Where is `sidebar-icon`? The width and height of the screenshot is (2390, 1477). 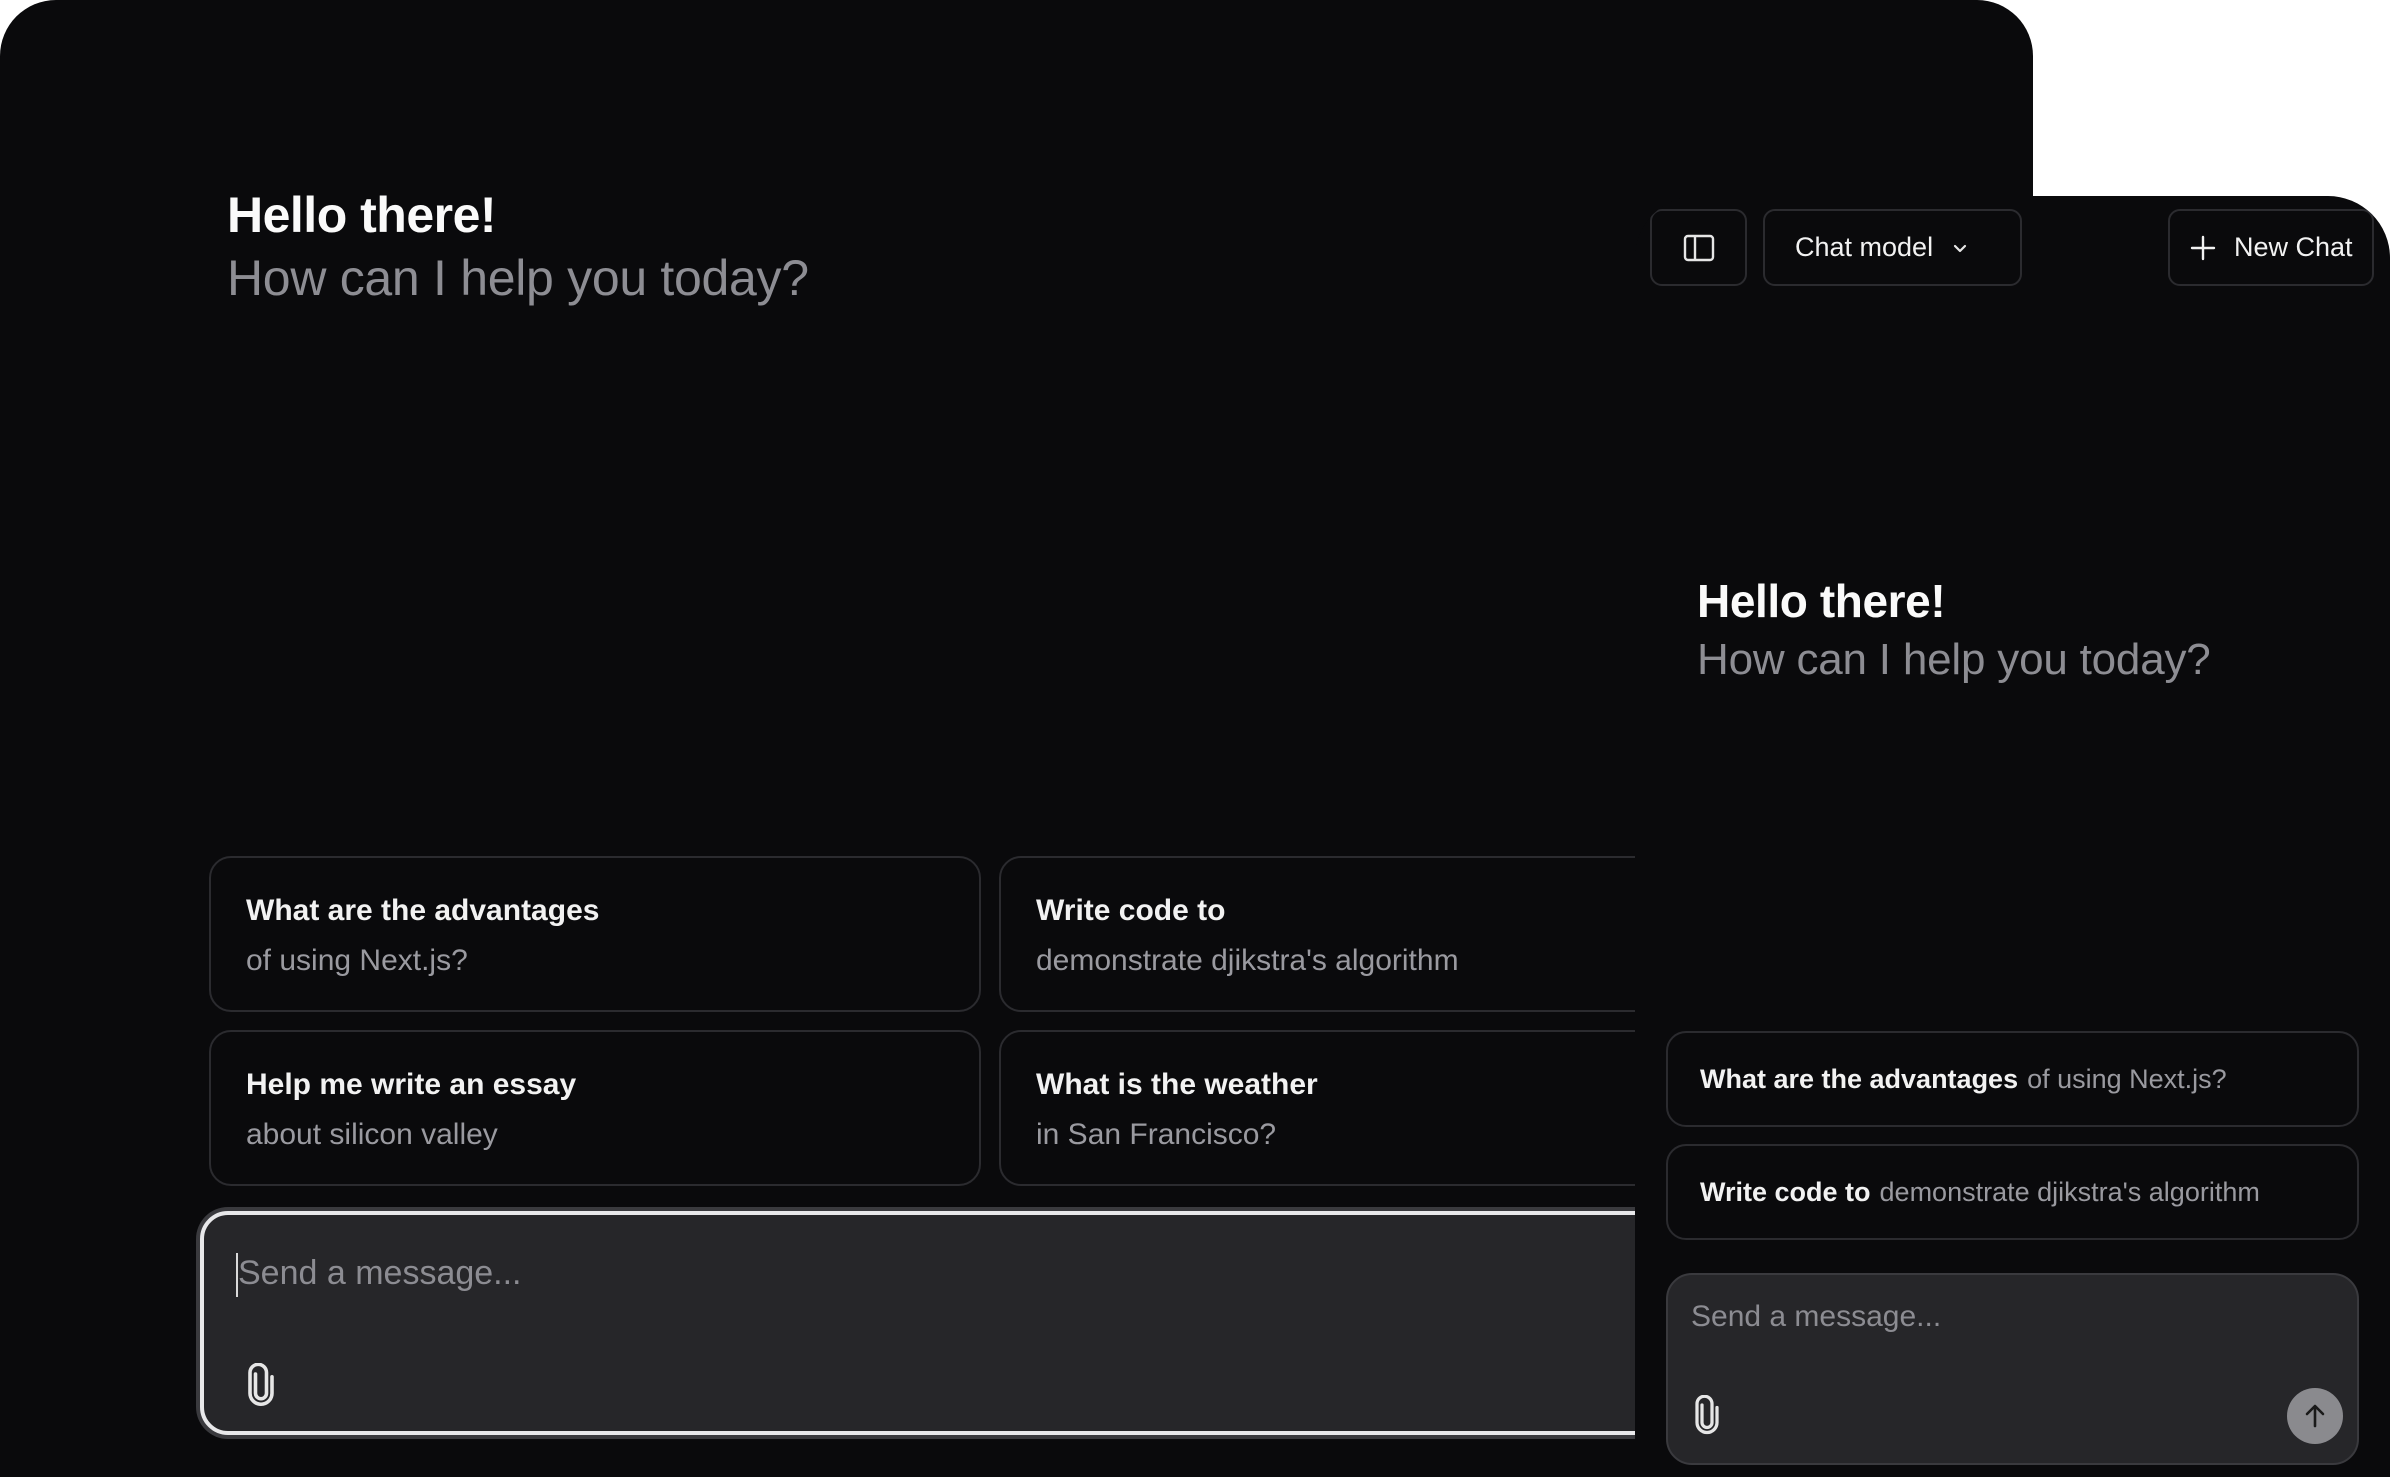 sidebar-icon is located at coordinates (1698, 247).